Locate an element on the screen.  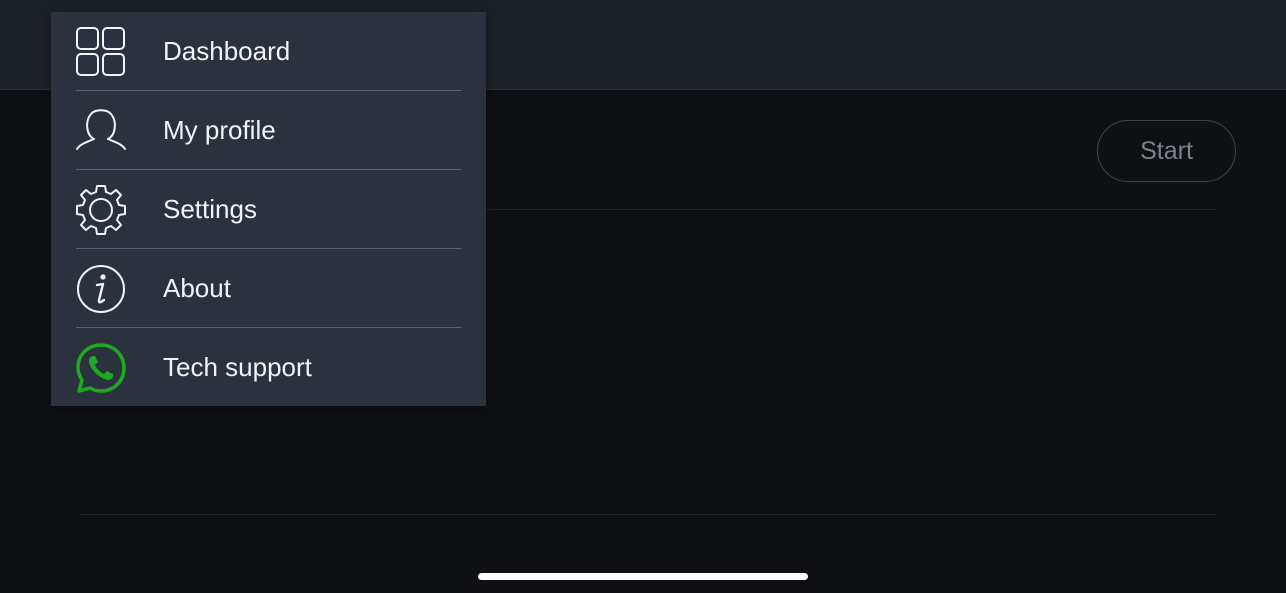
menu-item-settings: Settings is located at coordinates (268, 209).